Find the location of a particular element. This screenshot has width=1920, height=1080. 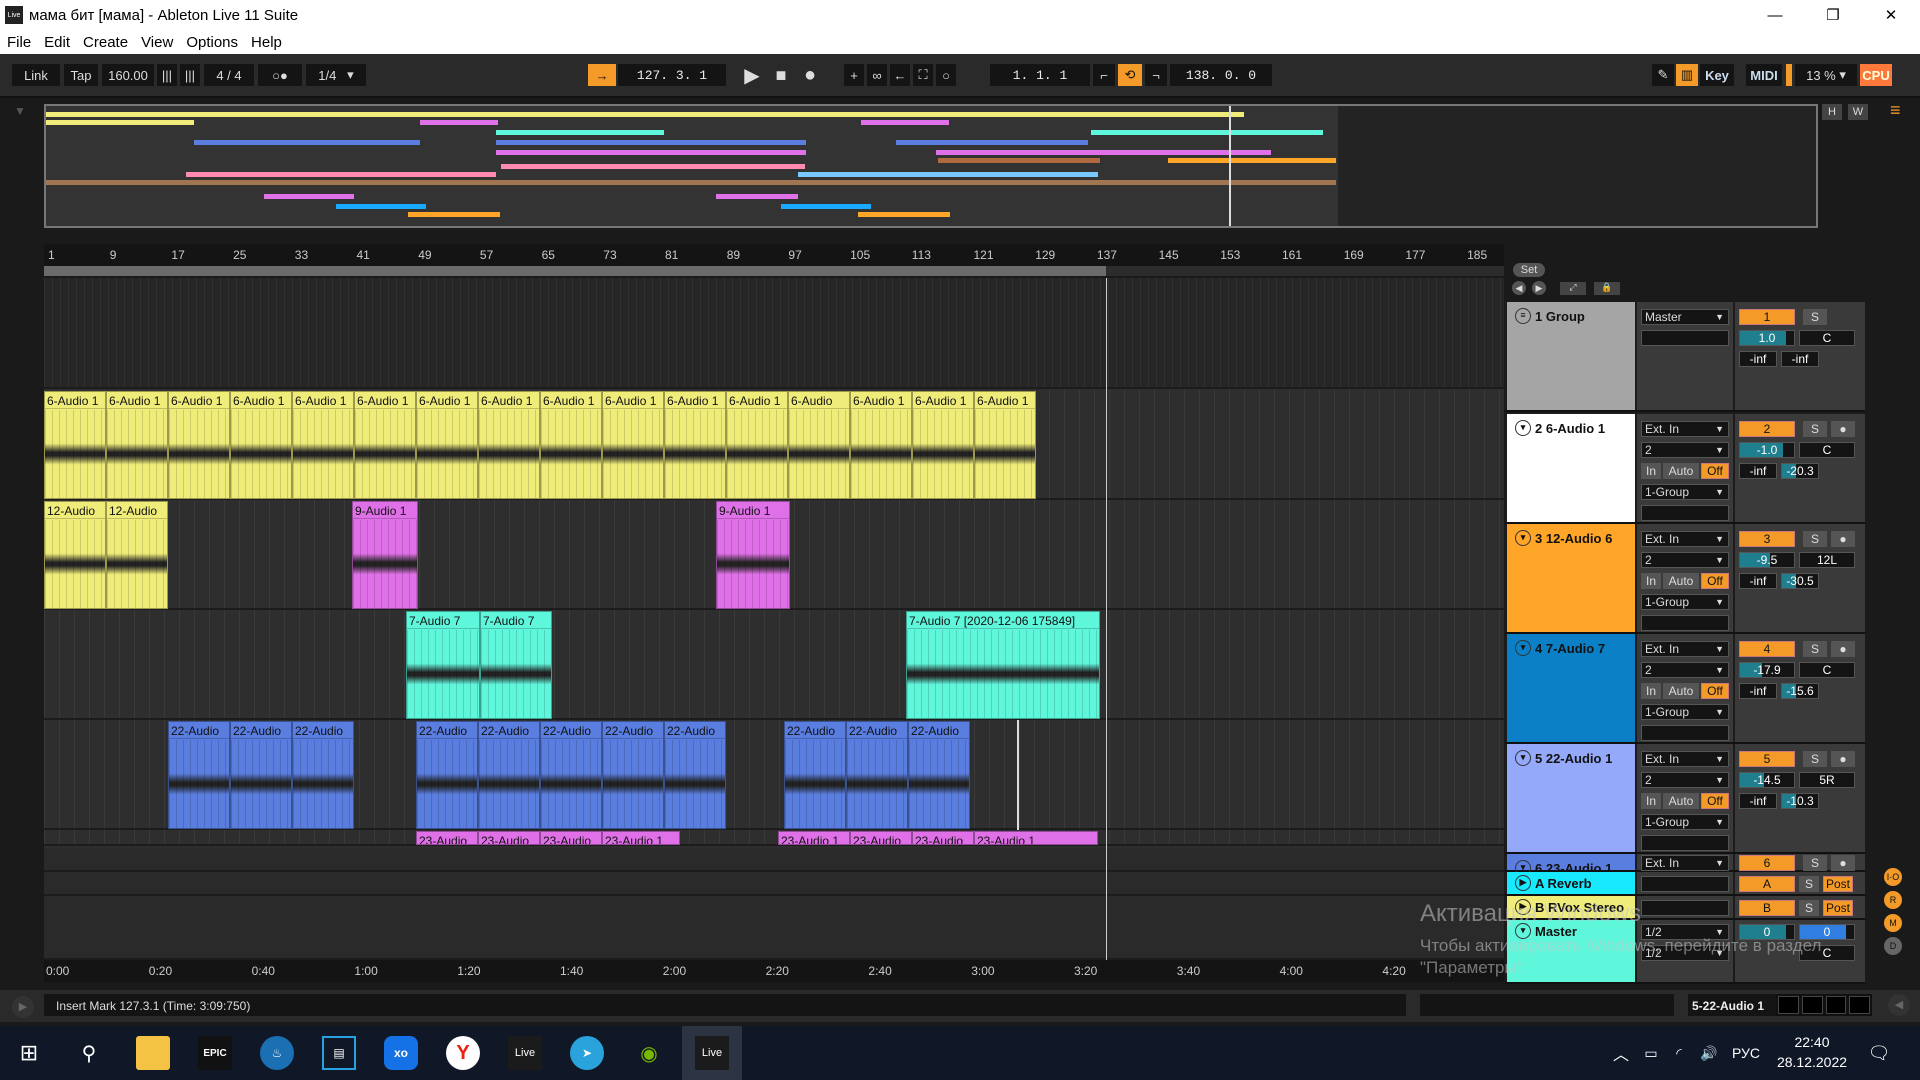

audio-clip: 7-Audio 7 is located at coordinates (516, 665).